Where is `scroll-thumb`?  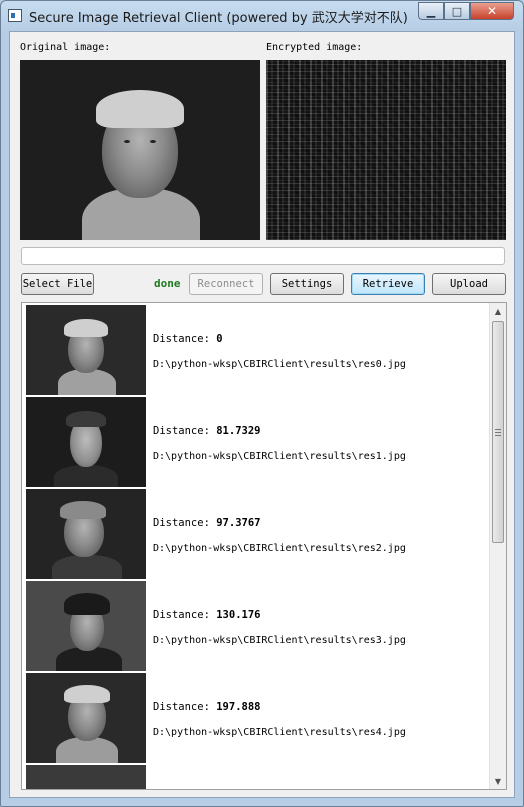 scroll-thumb is located at coordinates (498, 432).